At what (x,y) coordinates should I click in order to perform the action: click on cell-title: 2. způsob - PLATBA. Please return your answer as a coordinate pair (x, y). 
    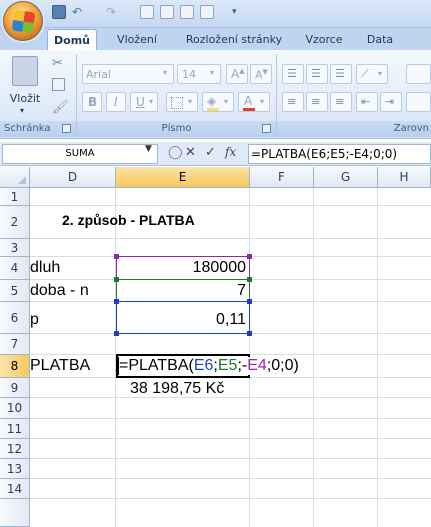
    Looking at the image, I should click on (128, 220).